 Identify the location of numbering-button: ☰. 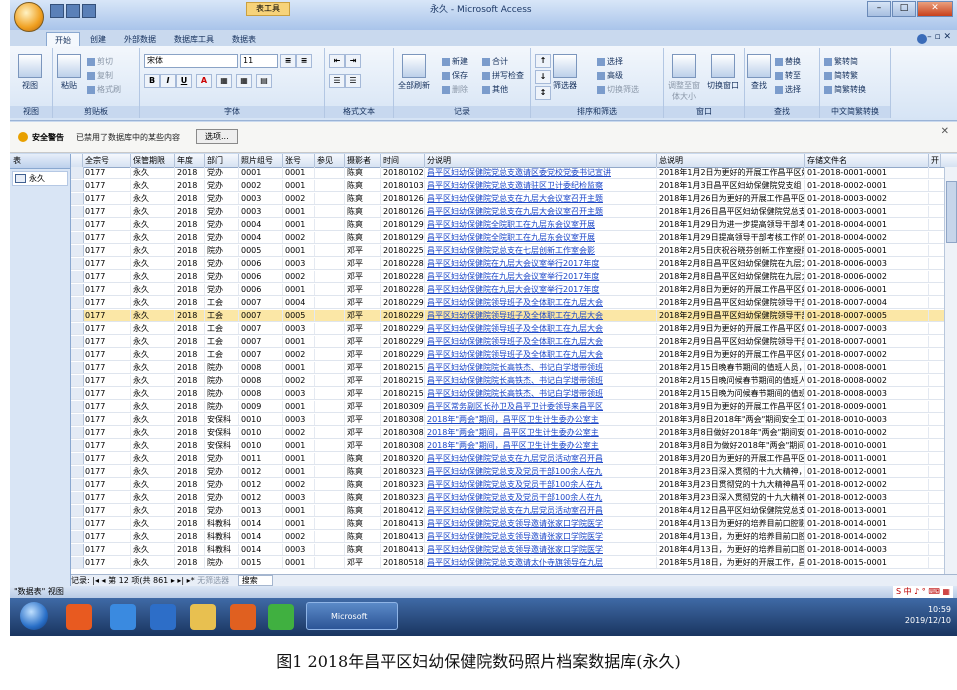
(353, 81).